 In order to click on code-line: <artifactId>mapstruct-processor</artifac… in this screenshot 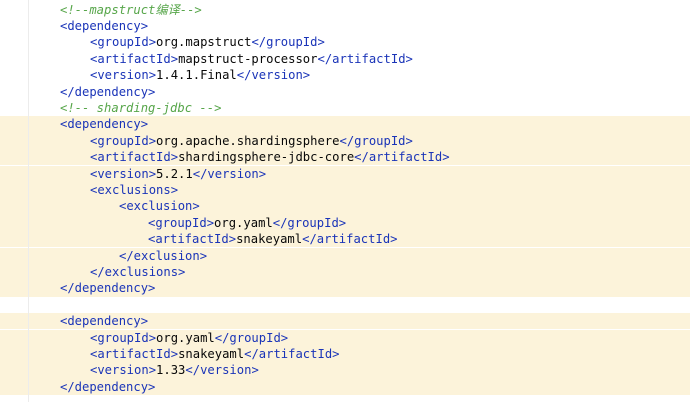, I will do `click(345, 59)`.